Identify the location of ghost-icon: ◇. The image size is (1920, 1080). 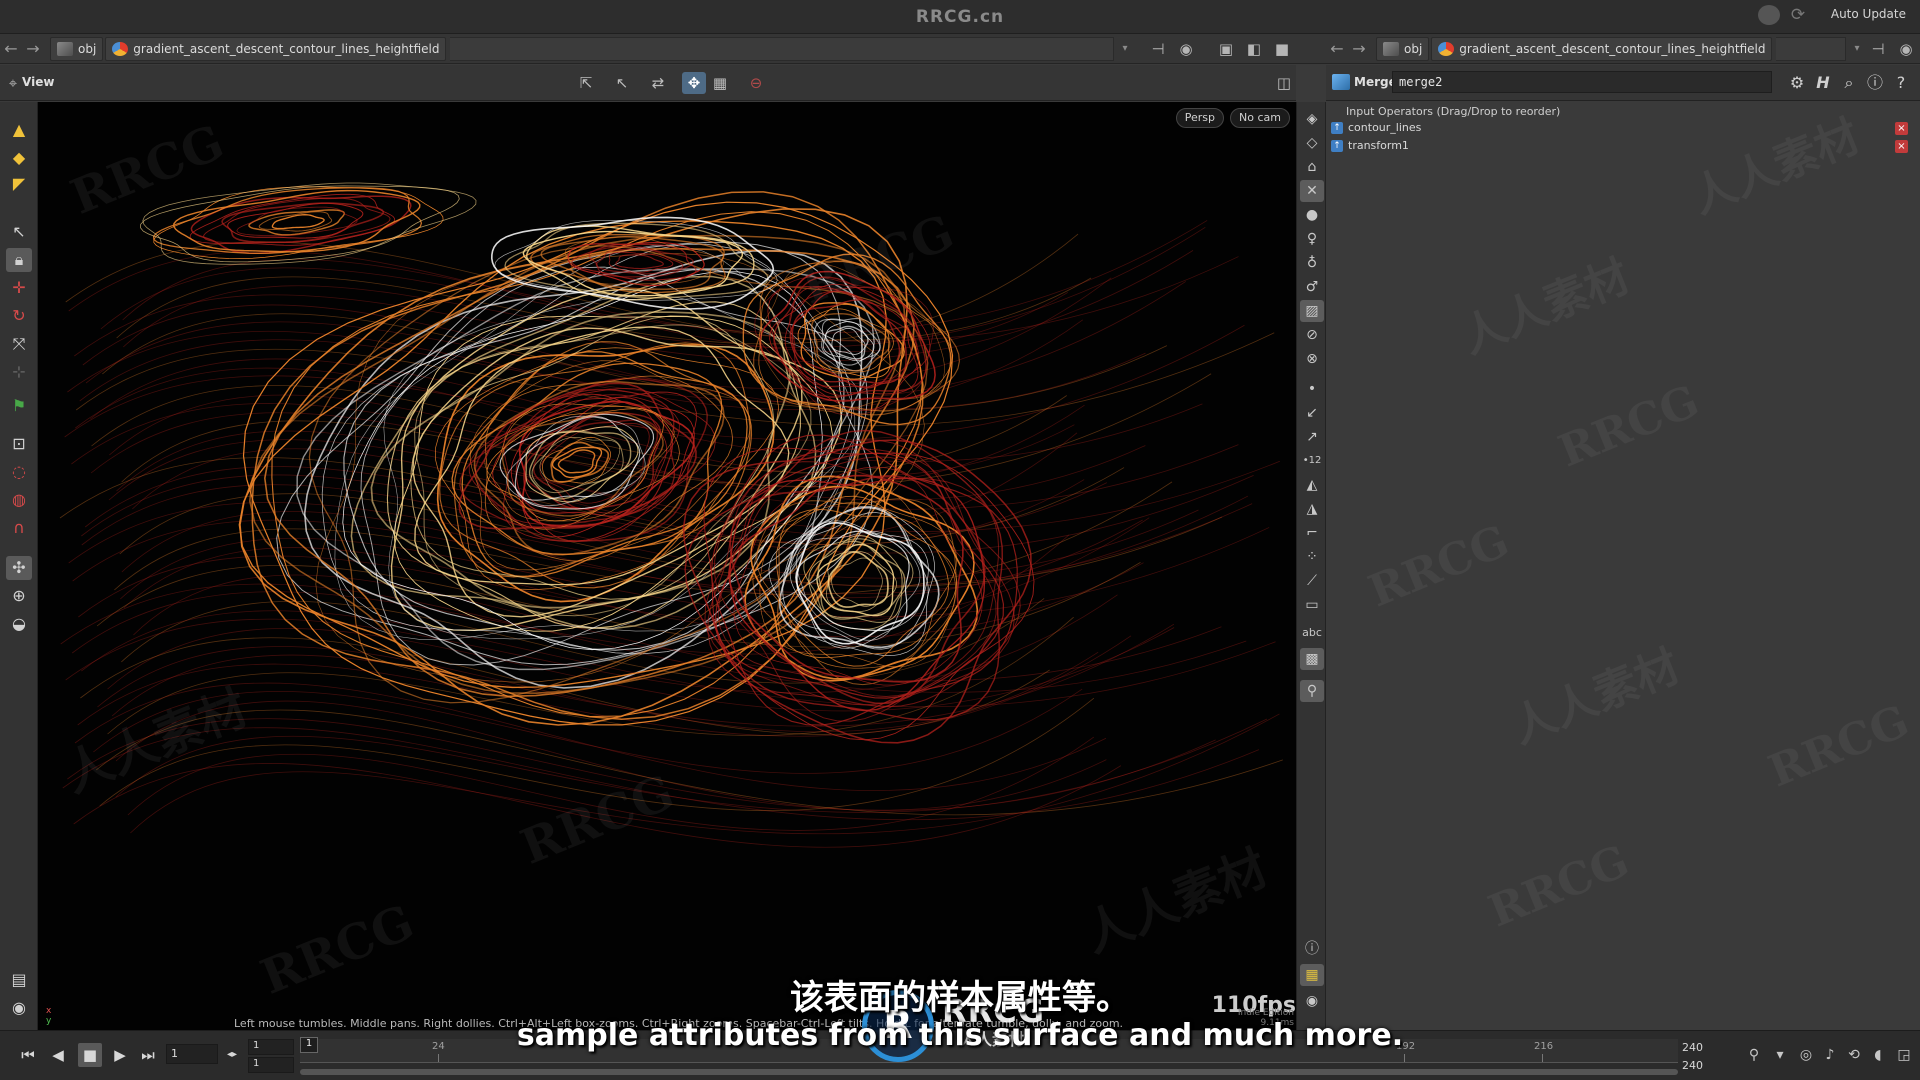
(1312, 143).